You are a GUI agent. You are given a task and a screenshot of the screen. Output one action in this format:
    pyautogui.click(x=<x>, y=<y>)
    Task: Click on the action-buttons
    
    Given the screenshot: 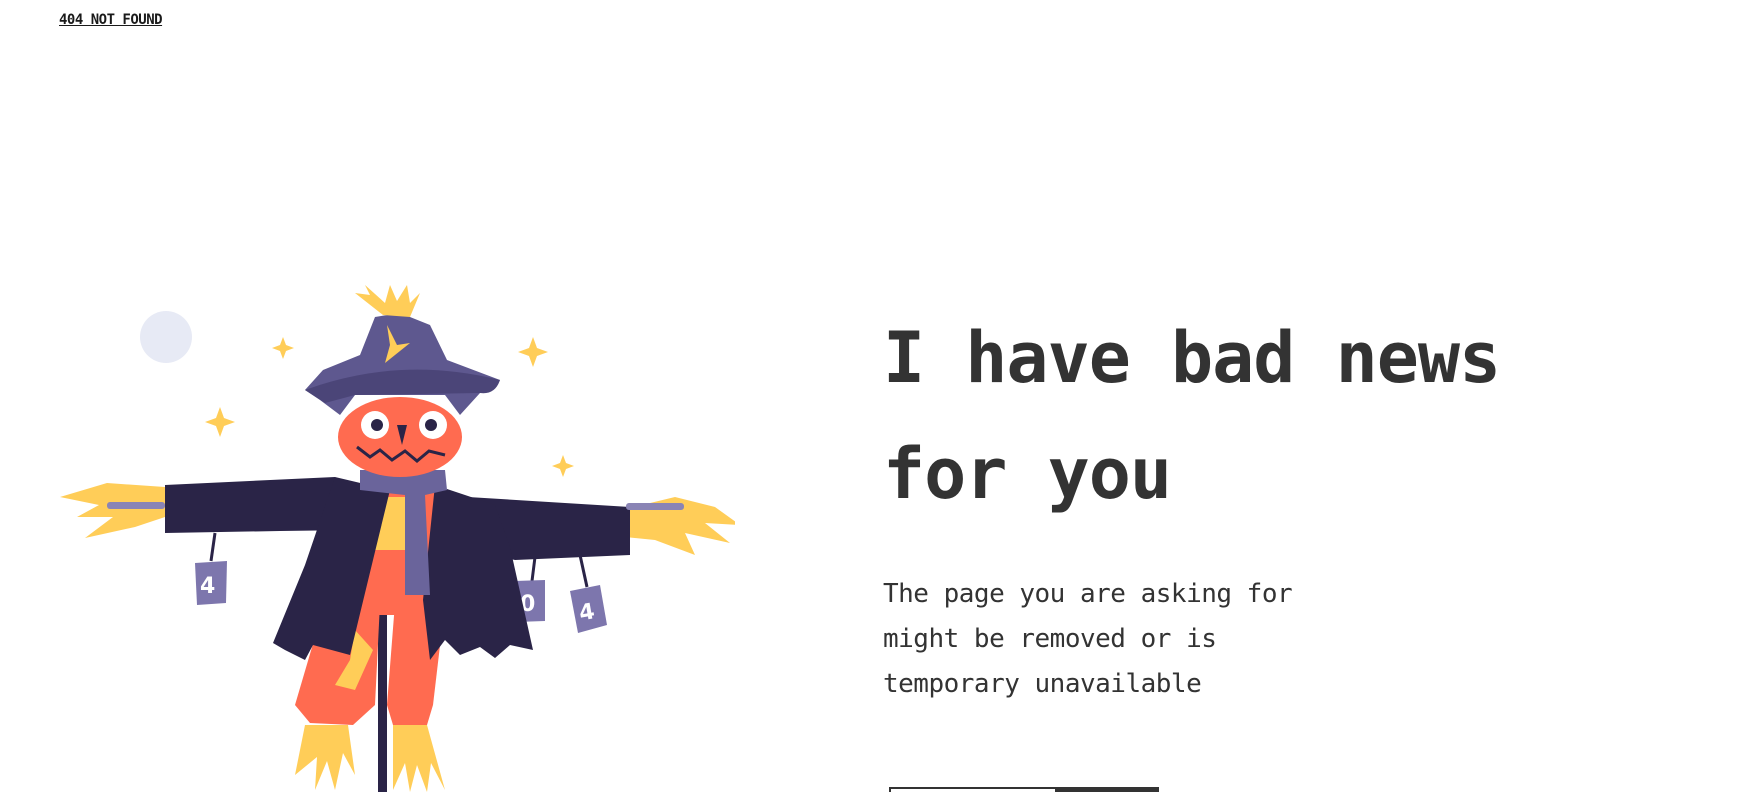 What is the action you would take?
    pyautogui.click(x=1024, y=789)
    